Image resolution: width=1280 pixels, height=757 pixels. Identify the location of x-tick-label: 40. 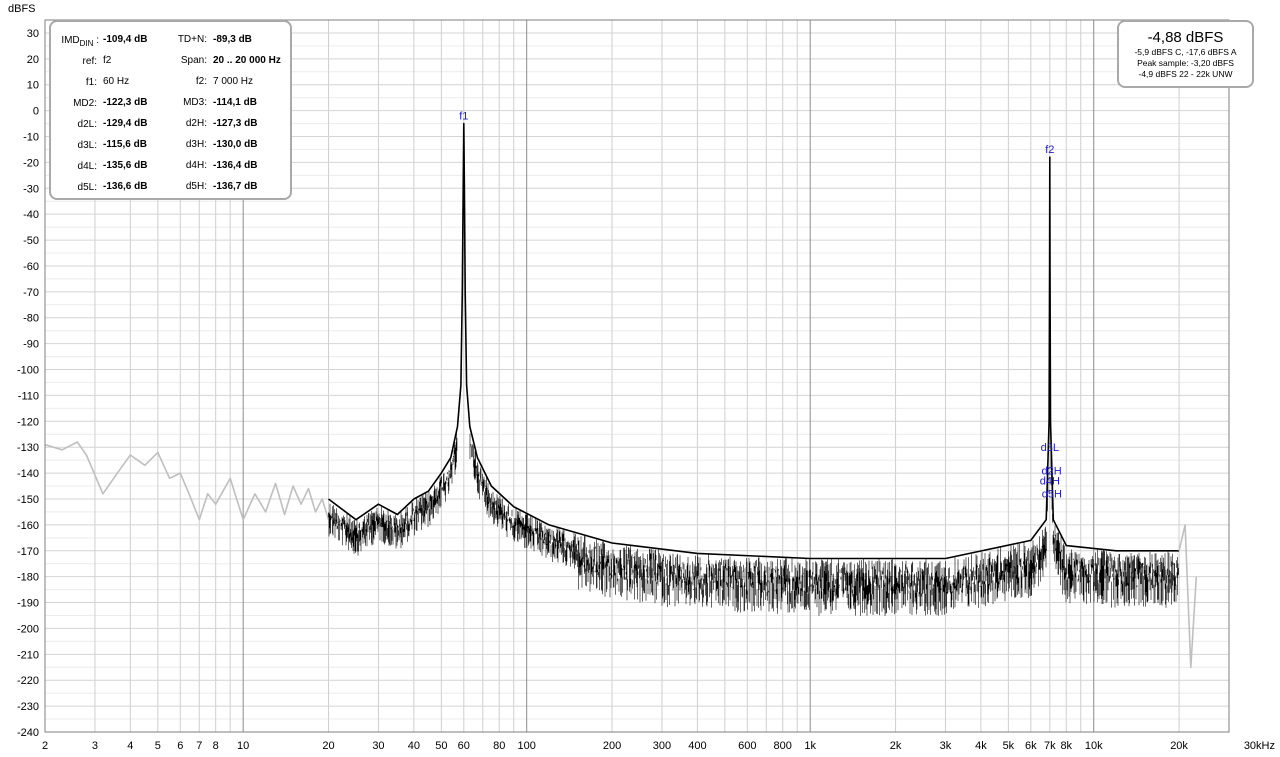
(414, 746).